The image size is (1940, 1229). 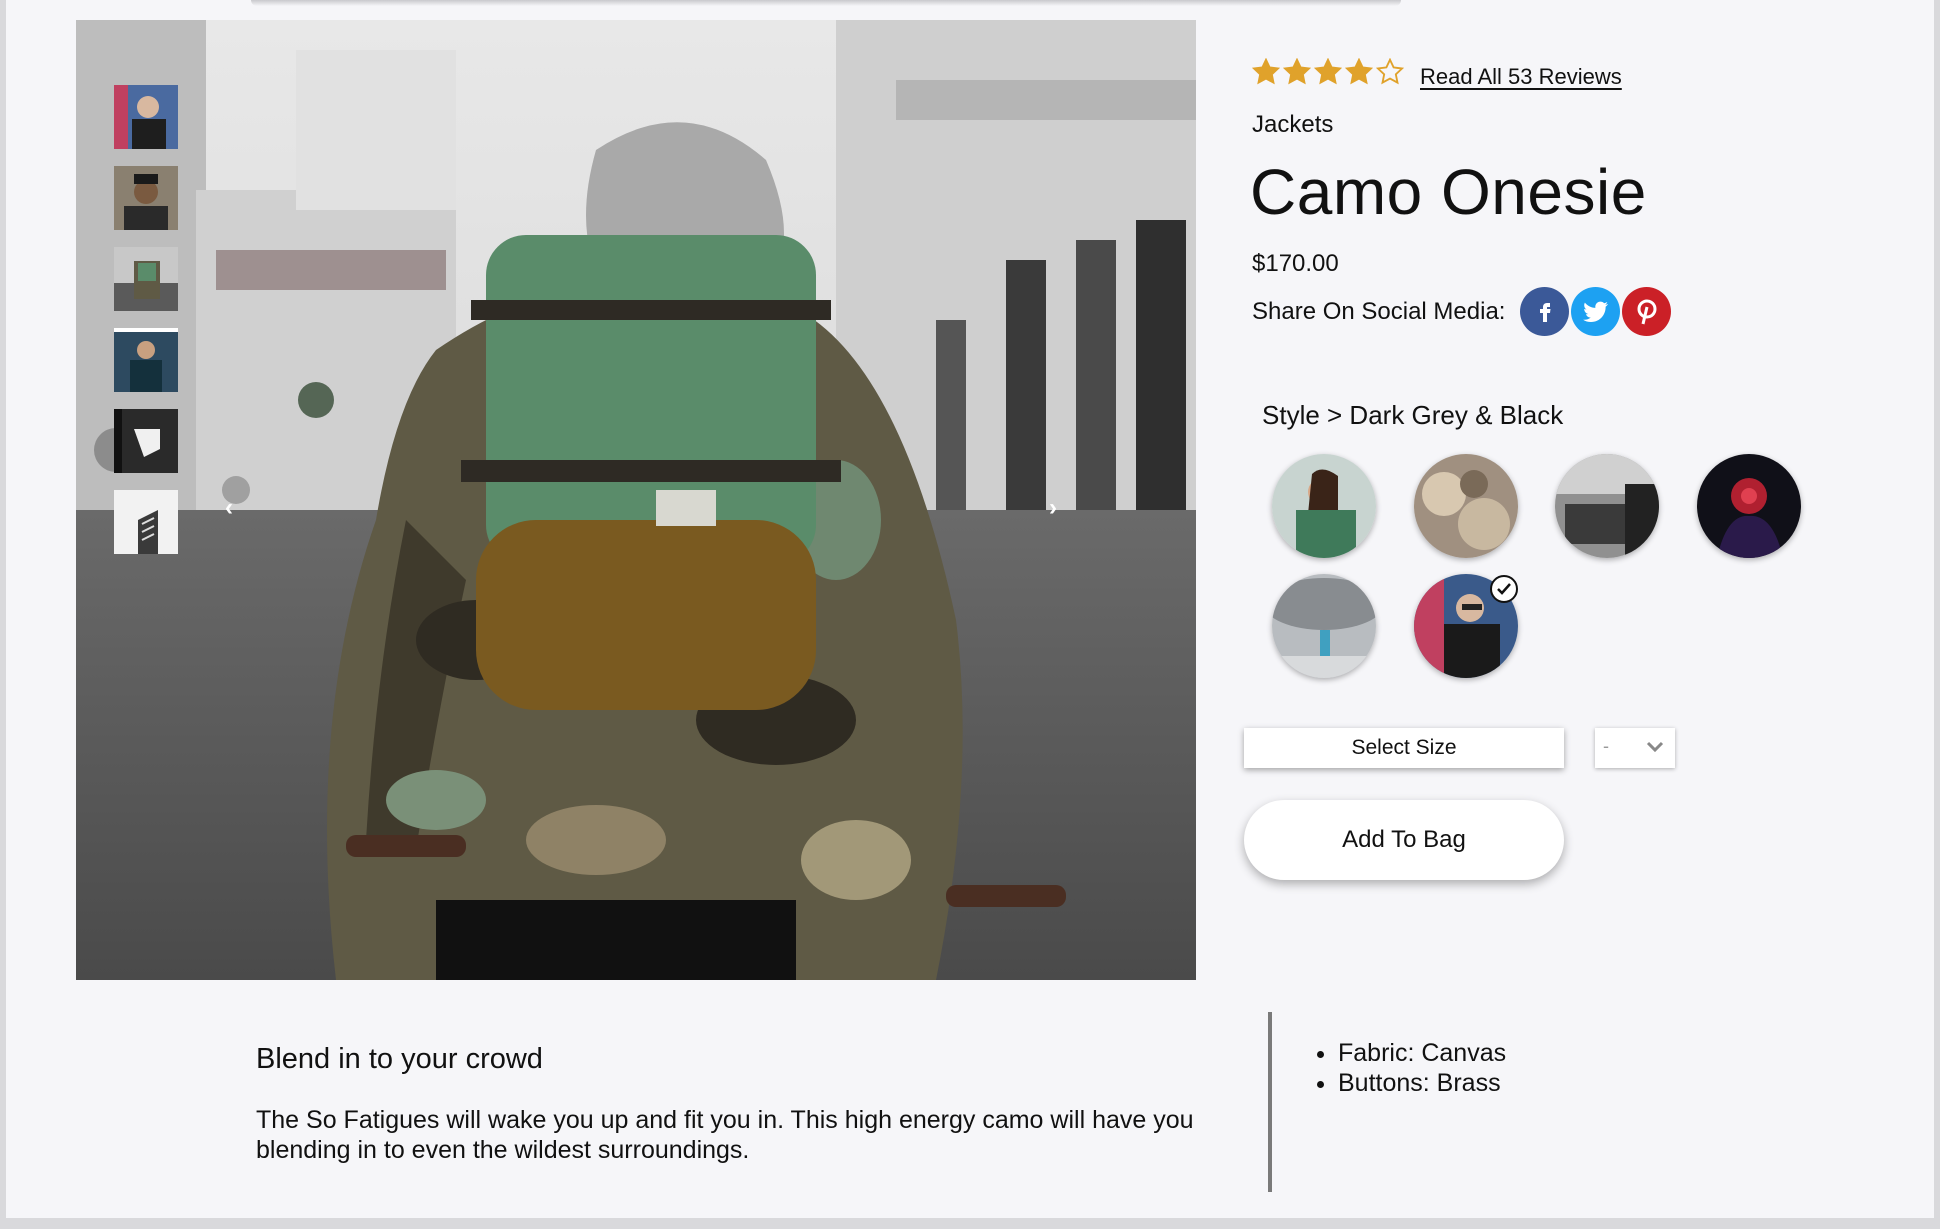 What do you see at coordinates (1635, 748) in the screenshot?
I see `size-dropdown: -` at bounding box center [1635, 748].